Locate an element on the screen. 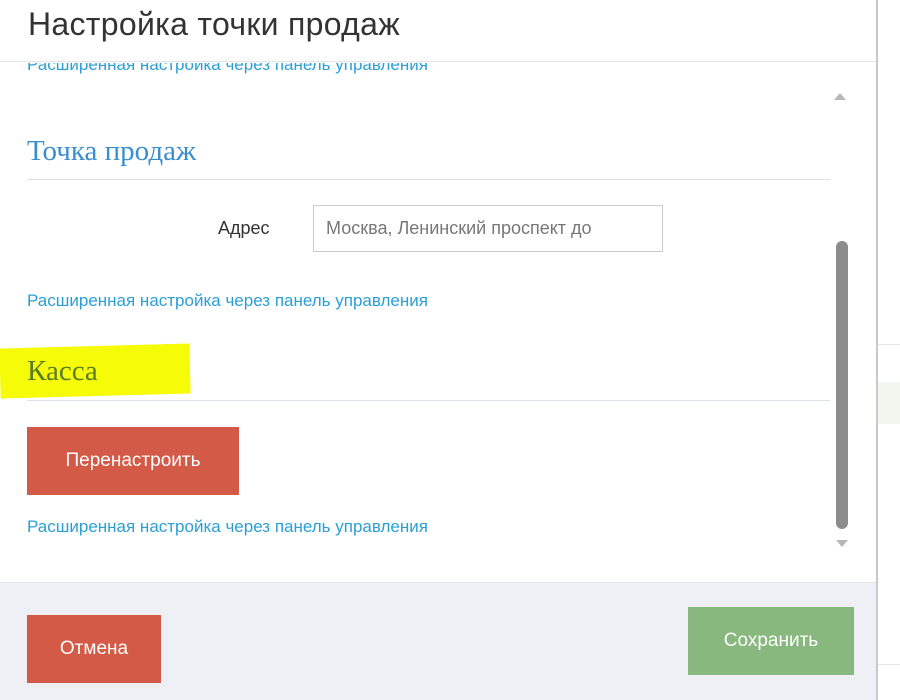 This screenshot has height=700, width=900. background-row is located at coordinates (889, 403).